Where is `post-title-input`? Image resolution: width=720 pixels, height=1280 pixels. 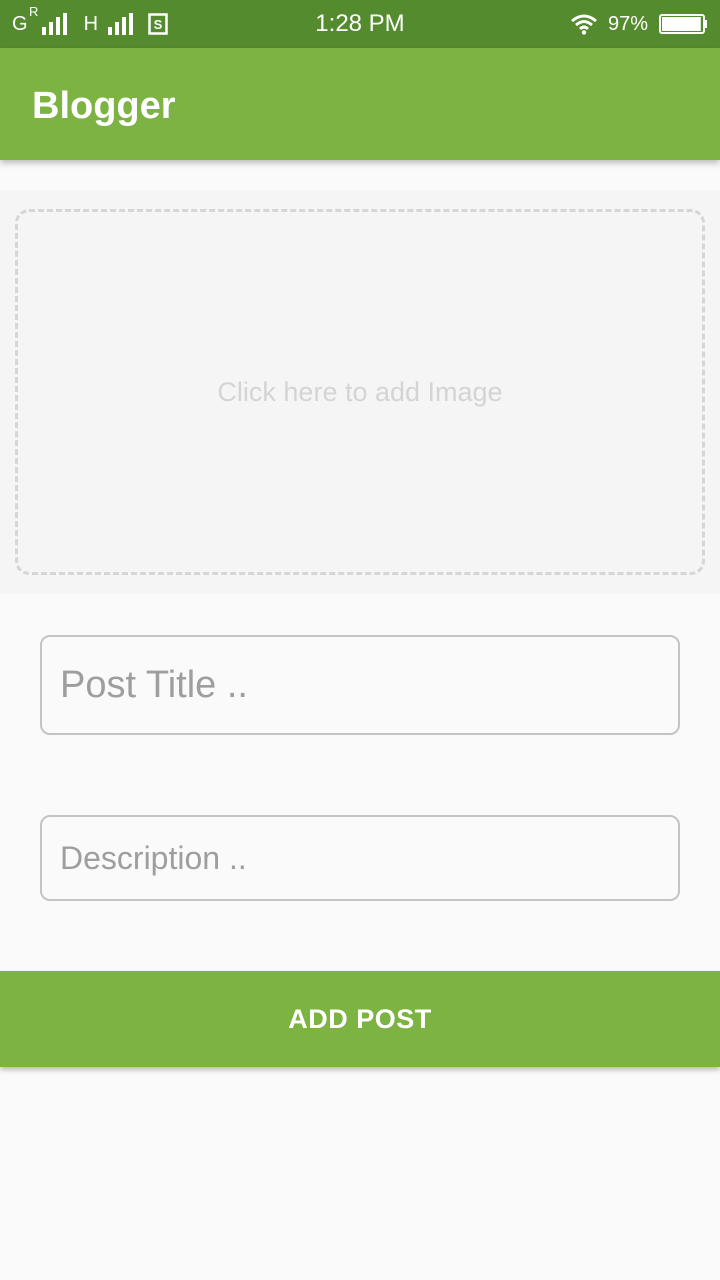
post-title-input is located at coordinates (360, 685).